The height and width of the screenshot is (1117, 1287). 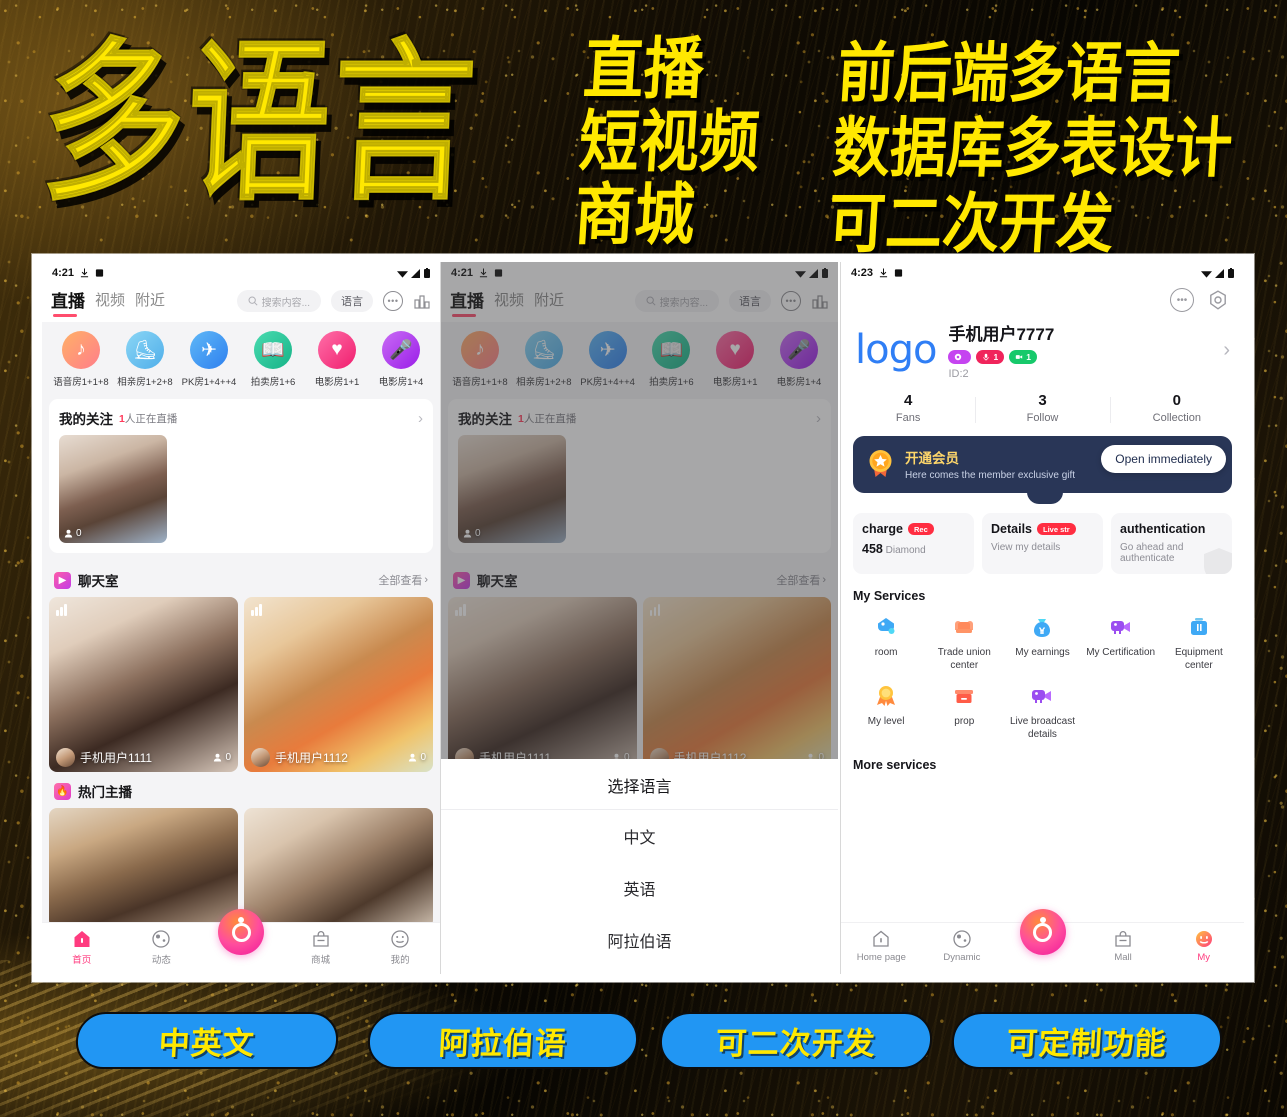 What do you see at coordinates (241, 684) in the screenshot?
I see `chatroom-tiles: 手机用户1111 0 手机用户1112 0` at bounding box center [241, 684].